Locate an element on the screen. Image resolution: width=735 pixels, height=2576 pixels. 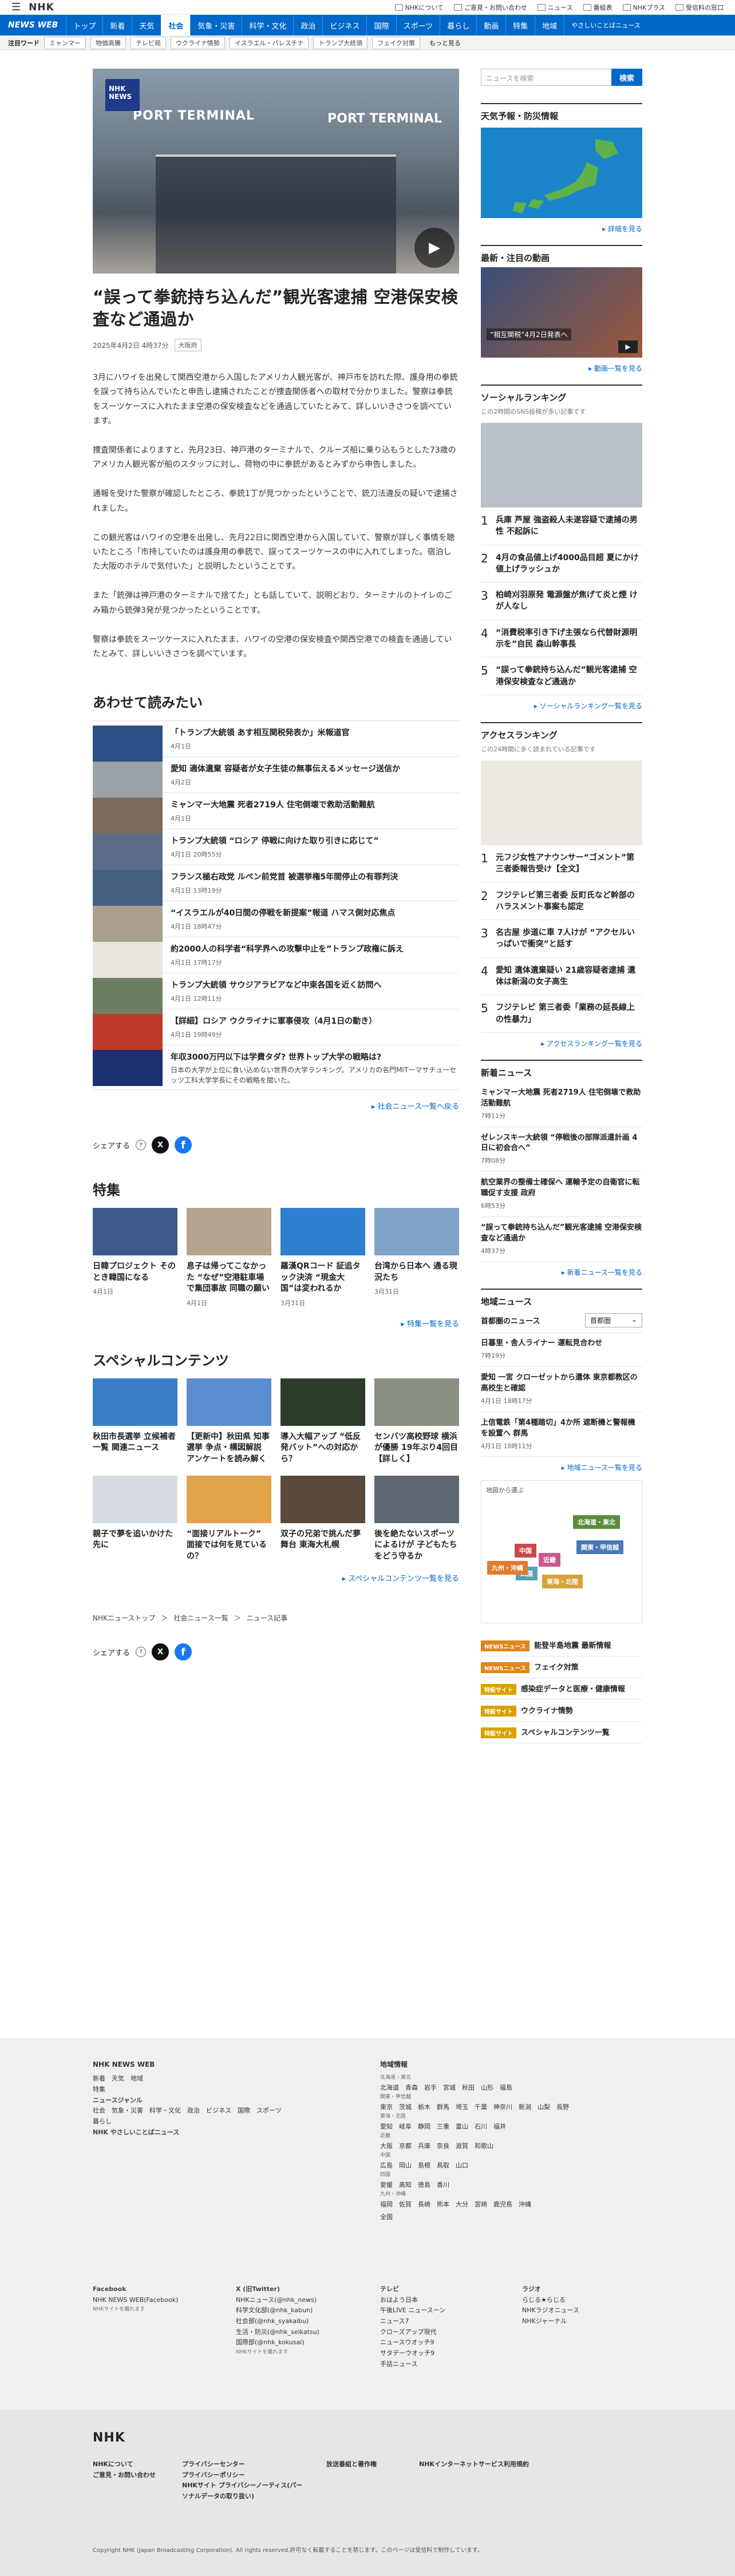
region-link: 高知 is located at coordinates (405, 2185).